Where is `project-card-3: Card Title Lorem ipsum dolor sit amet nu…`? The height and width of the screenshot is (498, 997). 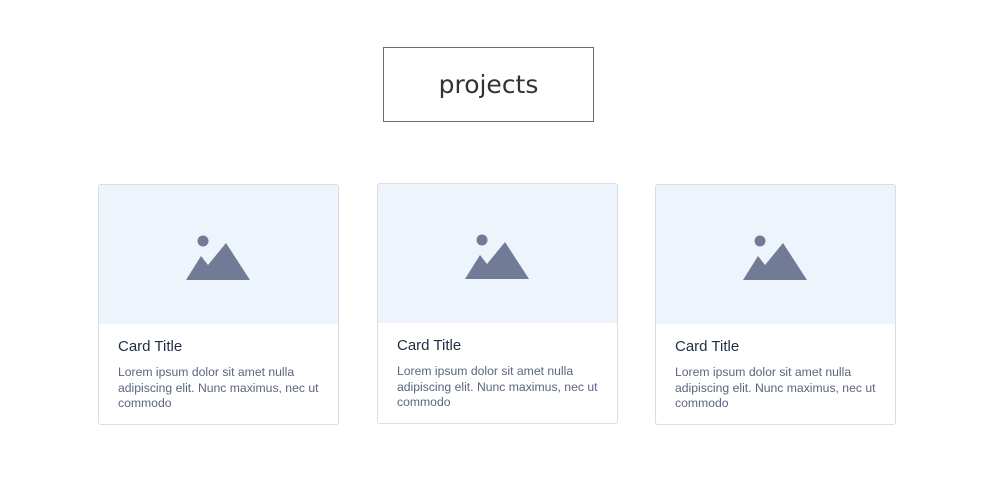 project-card-3: Card Title Lorem ipsum dolor sit amet nu… is located at coordinates (775, 304).